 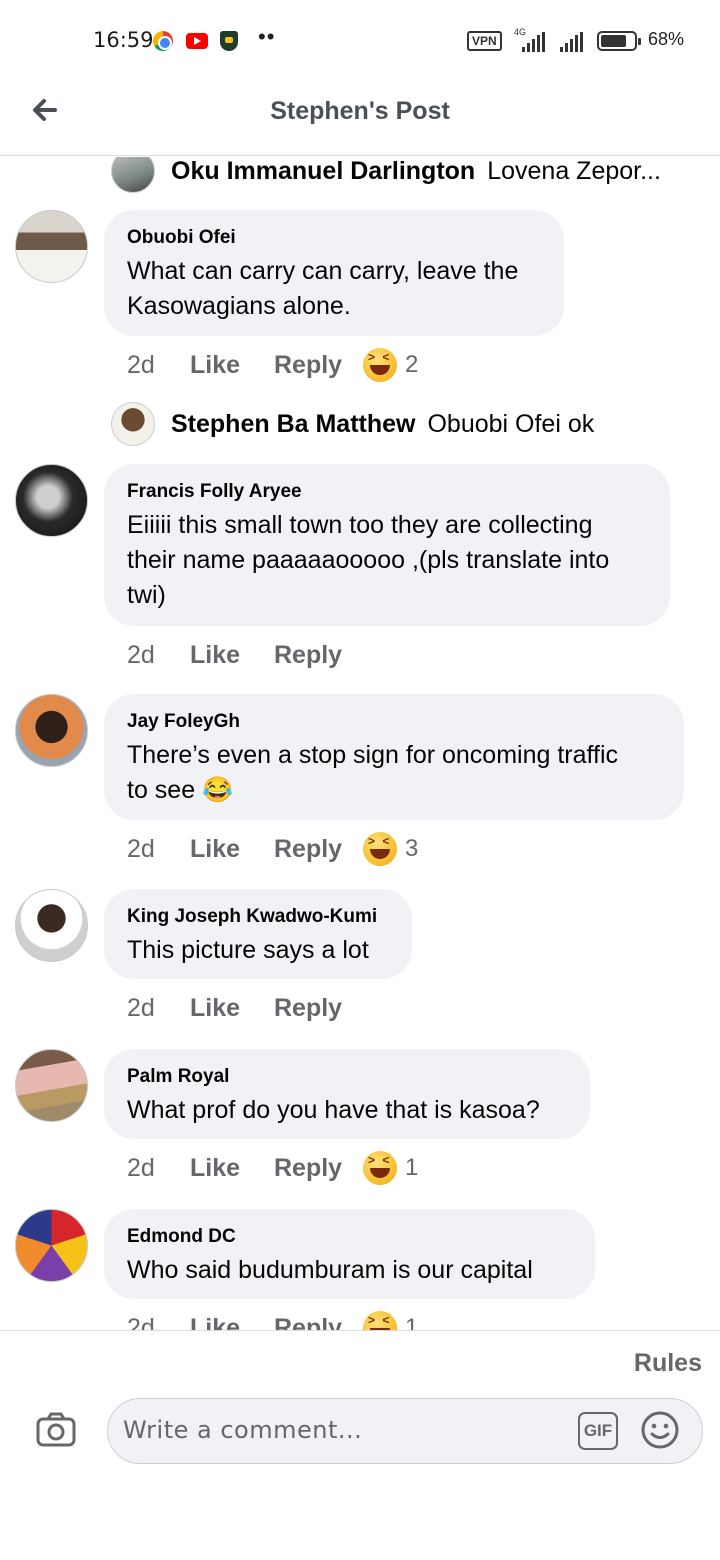 I want to click on reply-author: Stephen Ba Matthew, so click(x=293, y=424).